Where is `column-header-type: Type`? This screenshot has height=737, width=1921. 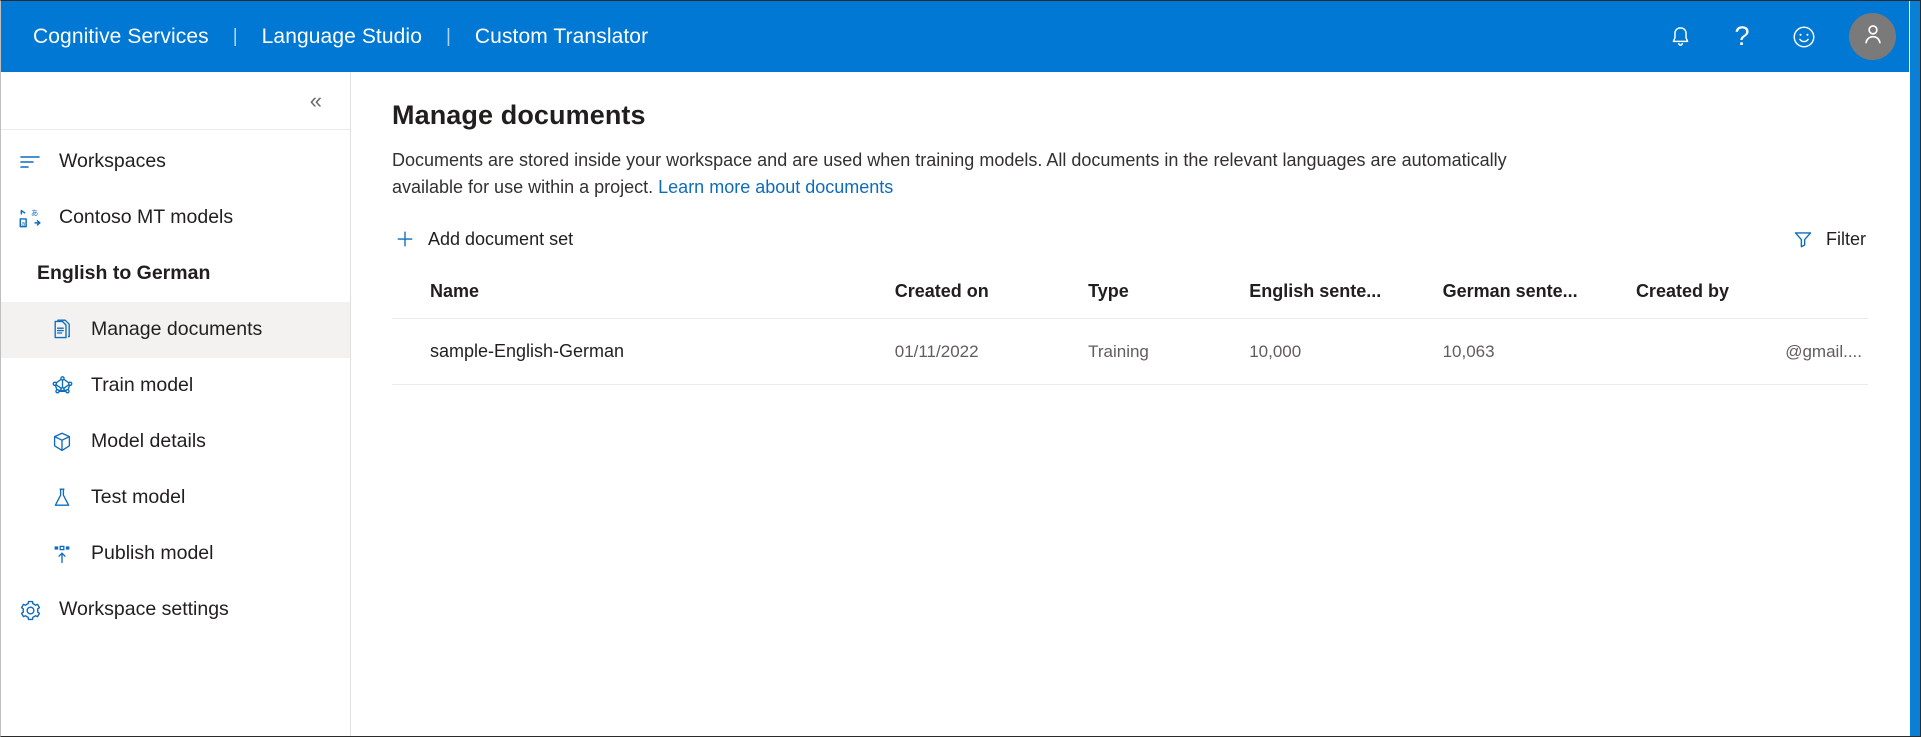
column-header-type: Type is located at coordinates (1169, 292).